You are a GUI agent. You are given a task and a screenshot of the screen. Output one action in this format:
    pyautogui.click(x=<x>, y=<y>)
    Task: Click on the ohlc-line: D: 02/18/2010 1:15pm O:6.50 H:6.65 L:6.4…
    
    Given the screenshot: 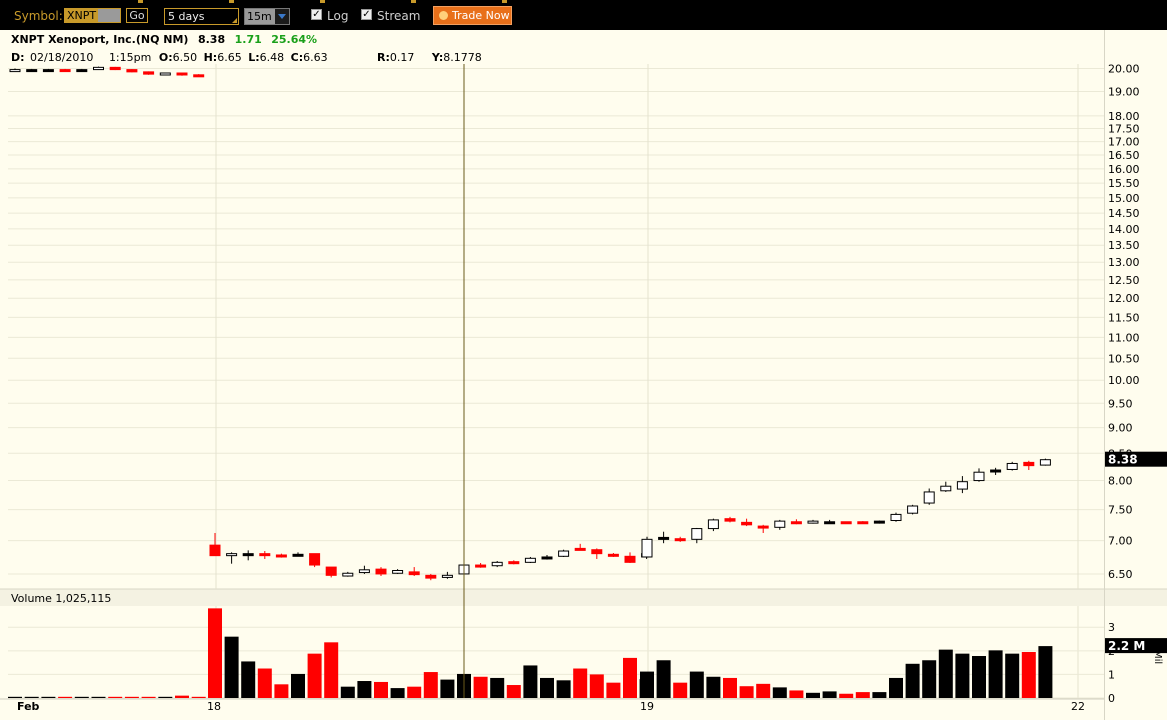 What is the action you would take?
    pyautogui.click(x=169, y=57)
    